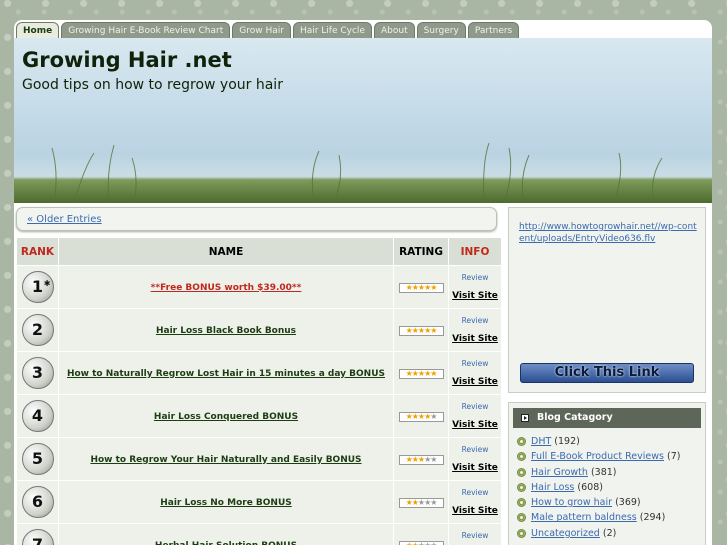 This screenshot has height=545, width=727. I want to click on name-header: NAME, so click(226, 251).